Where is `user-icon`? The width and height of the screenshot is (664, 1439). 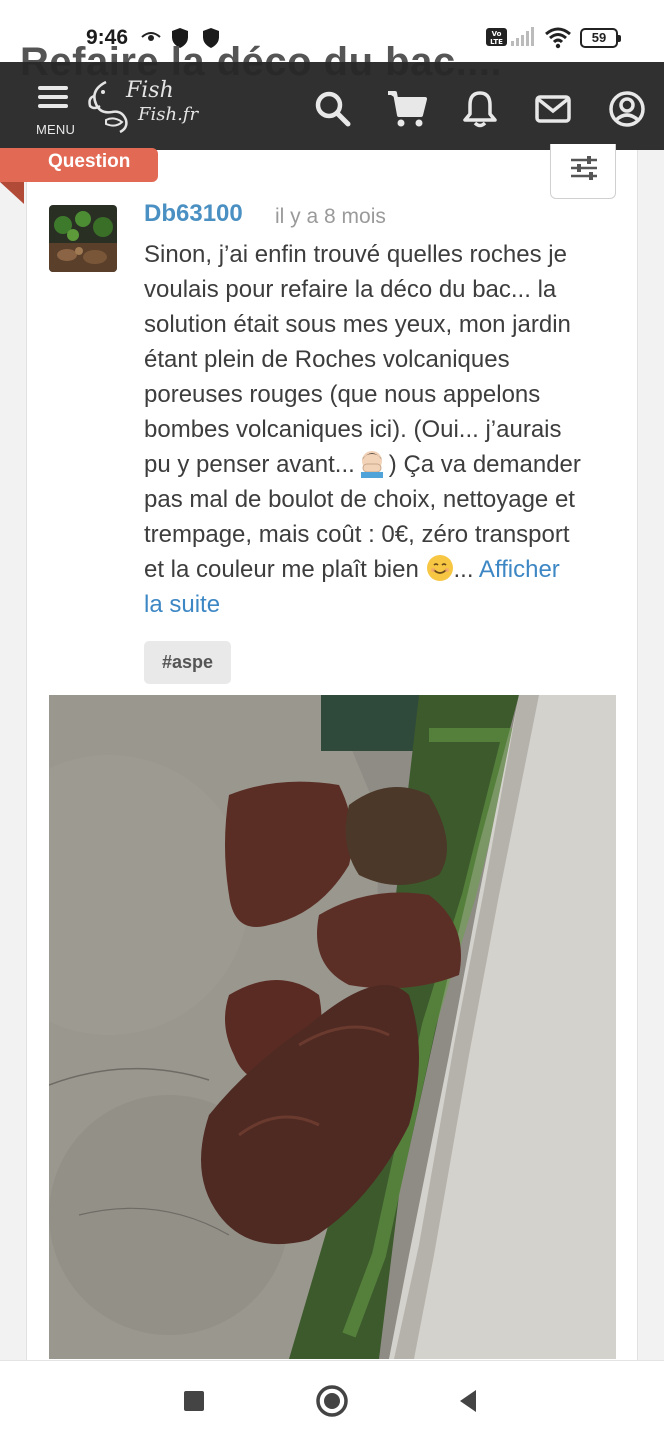 user-icon is located at coordinates (627, 111).